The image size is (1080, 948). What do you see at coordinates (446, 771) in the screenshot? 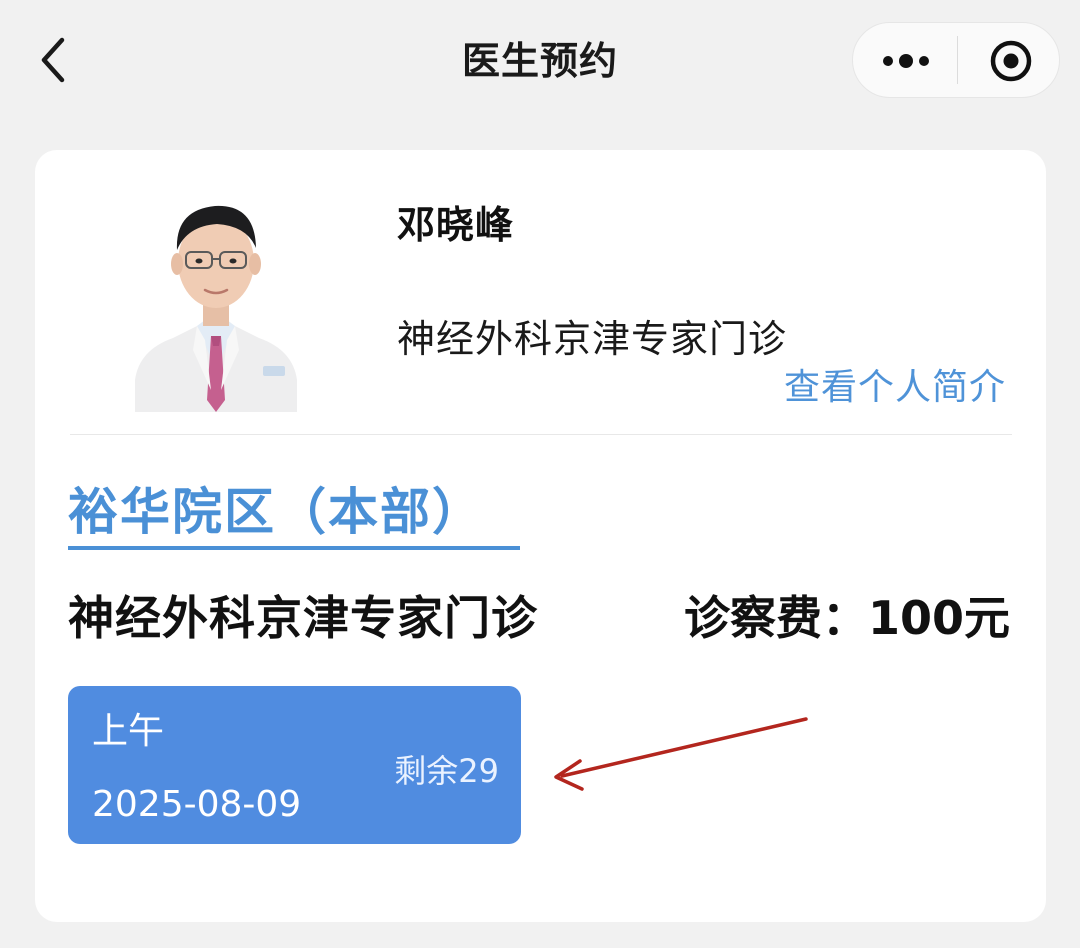
I see `slot-remaining: 剩余29` at bounding box center [446, 771].